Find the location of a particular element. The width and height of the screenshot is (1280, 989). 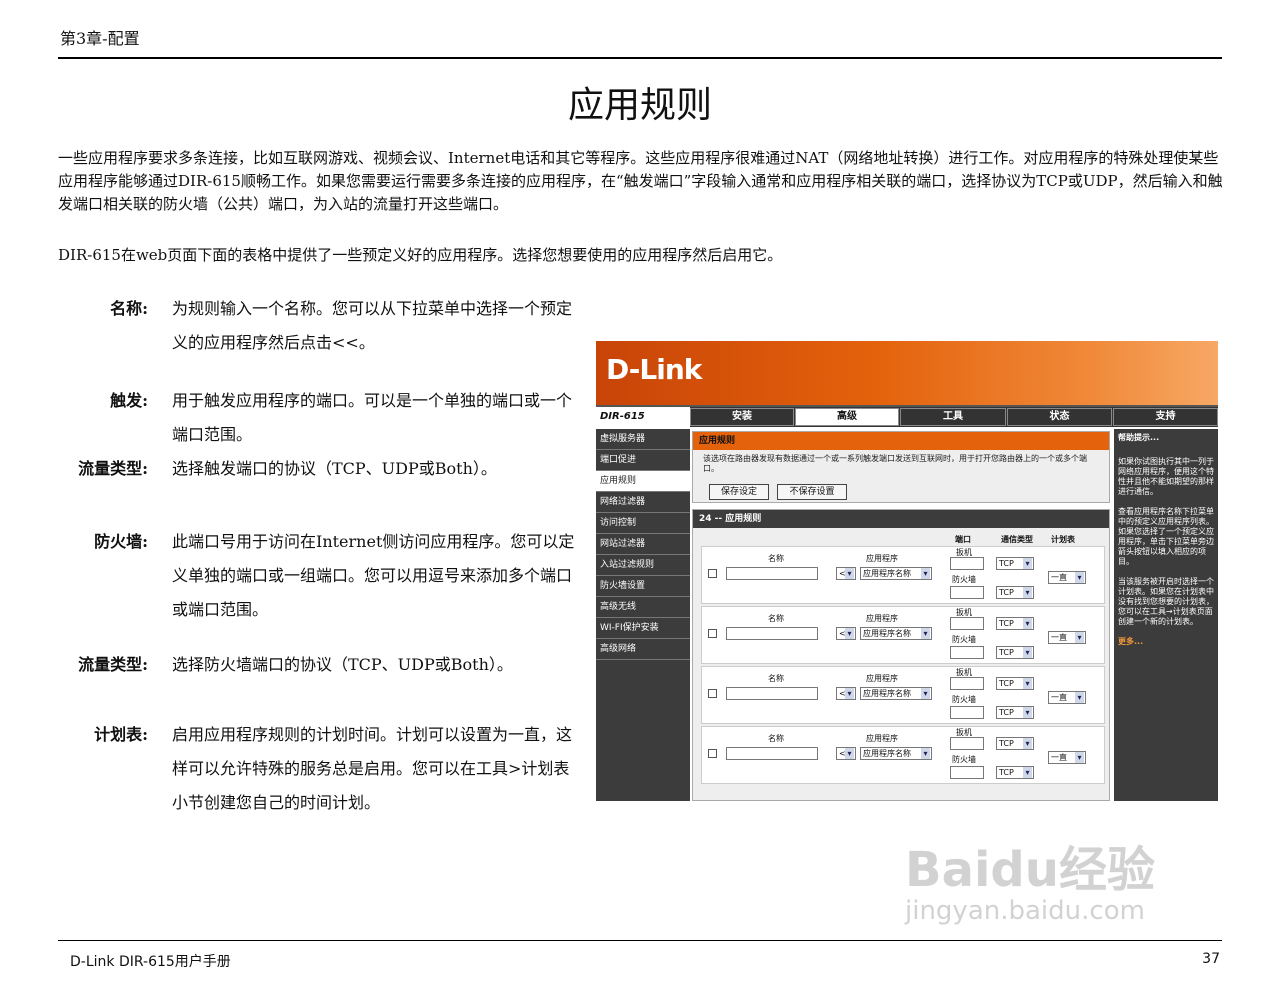

tab-advanced: 高级 is located at coordinates (847, 417).